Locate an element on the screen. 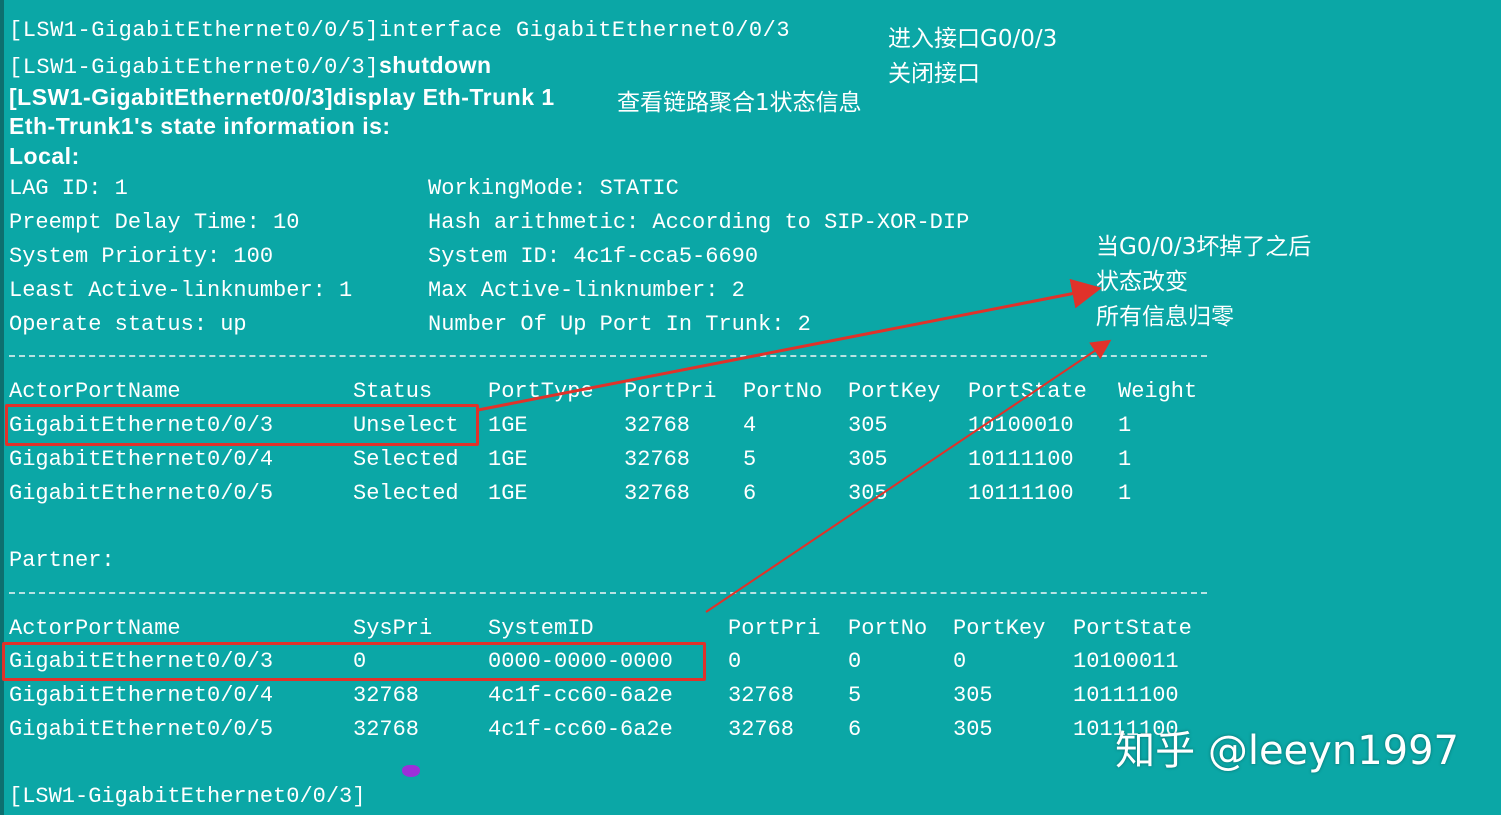 The width and height of the screenshot is (1501, 815). annotation-after-fail-line1: 当G0/0/3坏掉了之后 is located at coordinates (1204, 247).